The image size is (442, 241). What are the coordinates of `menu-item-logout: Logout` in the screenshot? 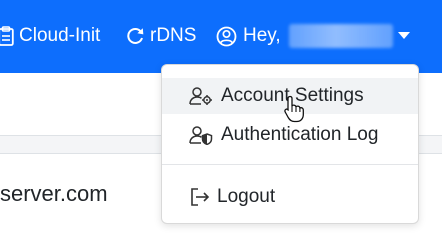 It's located at (290, 197).